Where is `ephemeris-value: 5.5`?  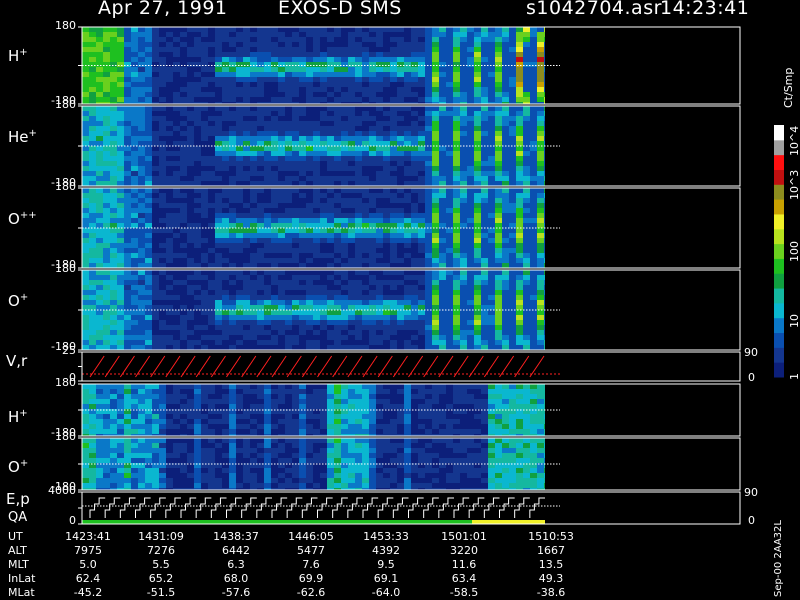
ephemeris-value: 5.5 is located at coordinates (161, 564).